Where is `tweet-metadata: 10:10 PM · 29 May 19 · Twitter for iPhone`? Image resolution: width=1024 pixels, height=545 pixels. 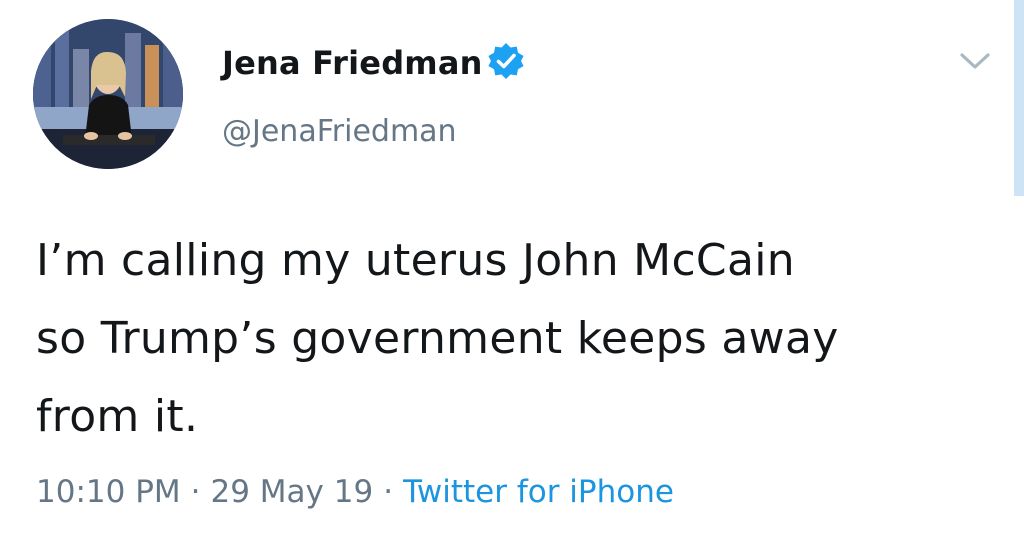
tweet-metadata: 10:10 PM · 29 May 19 · Twitter for iPhone is located at coordinates (355, 492).